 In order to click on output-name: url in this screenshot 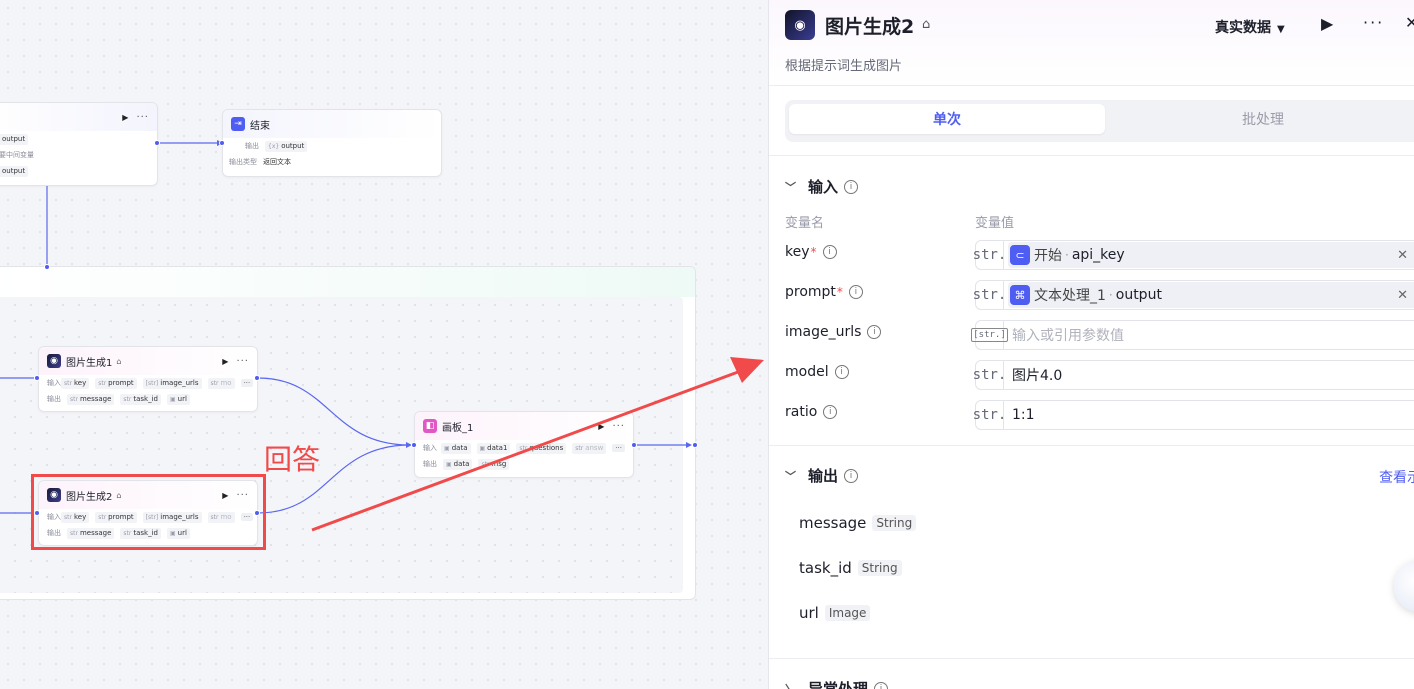, I will do `click(809, 613)`.